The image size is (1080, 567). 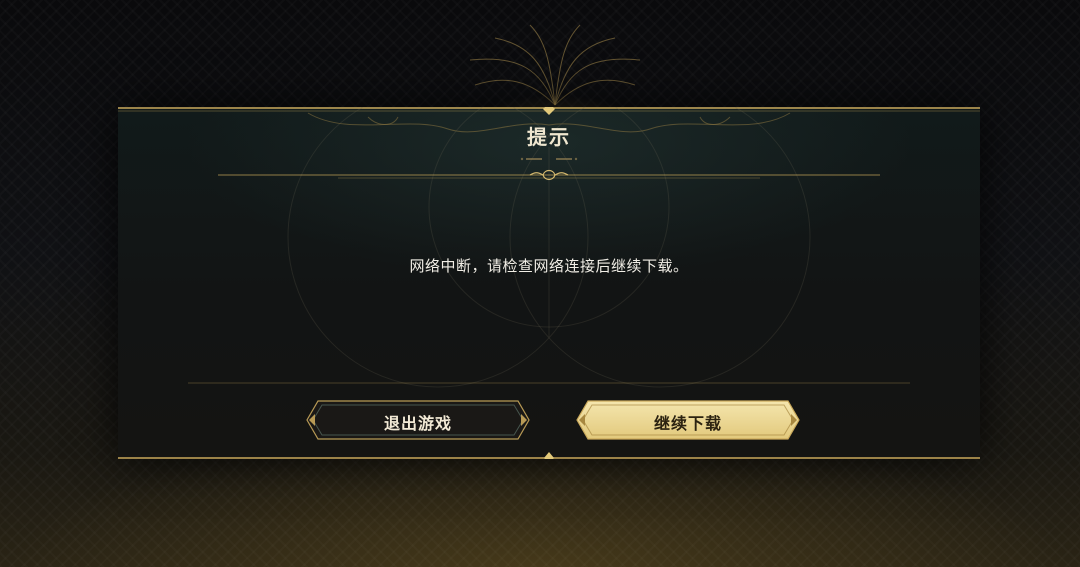 What do you see at coordinates (549, 175) in the screenshot?
I see `ornament-title-flourish-icon` at bounding box center [549, 175].